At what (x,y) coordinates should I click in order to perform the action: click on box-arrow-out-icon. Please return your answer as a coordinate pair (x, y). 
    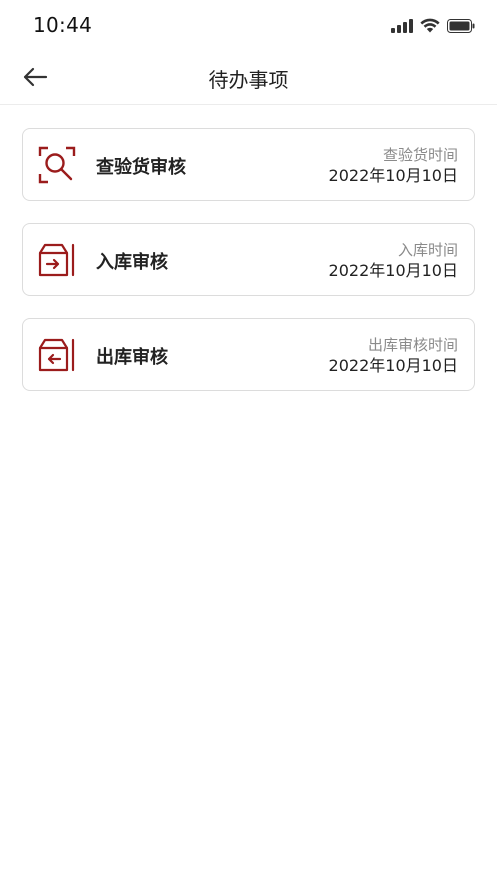
    Looking at the image, I should click on (57, 355).